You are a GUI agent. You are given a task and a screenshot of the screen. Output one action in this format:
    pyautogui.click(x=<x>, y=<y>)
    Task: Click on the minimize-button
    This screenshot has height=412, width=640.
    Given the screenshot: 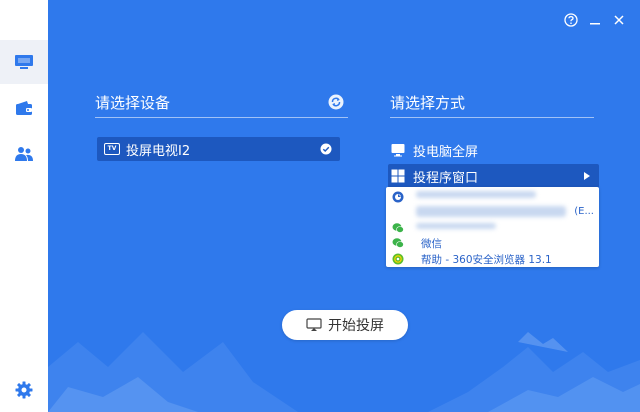 What is the action you would take?
    pyautogui.click(x=595, y=20)
    